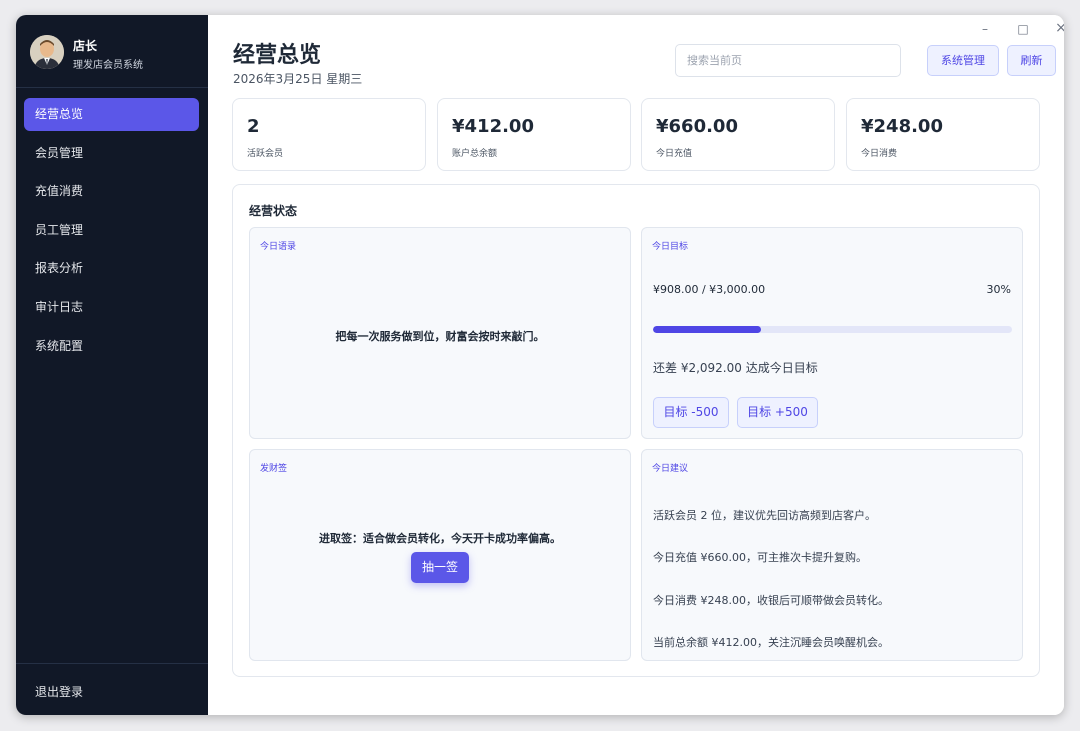  What do you see at coordinates (111, 307) in the screenshot?
I see `sidebar-item-audit: 审计日志` at bounding box center [111, 307].